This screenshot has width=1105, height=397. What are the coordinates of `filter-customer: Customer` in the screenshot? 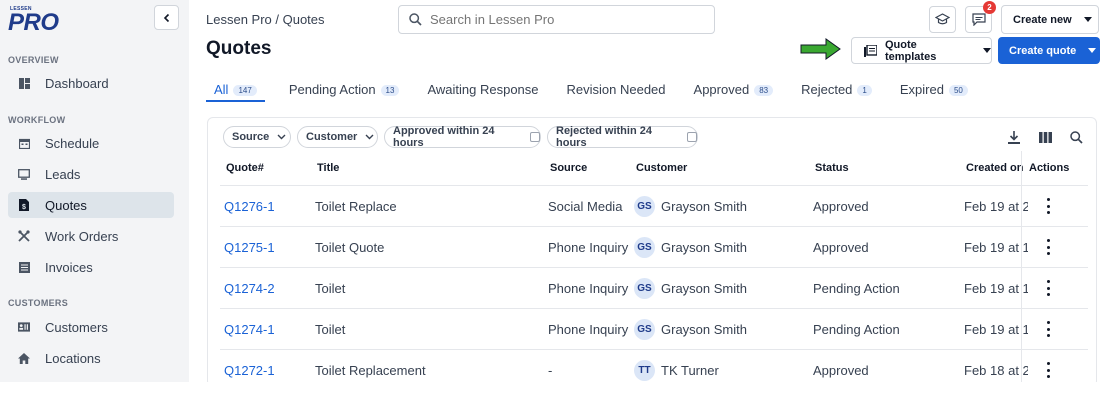 It's located at (337, 137).